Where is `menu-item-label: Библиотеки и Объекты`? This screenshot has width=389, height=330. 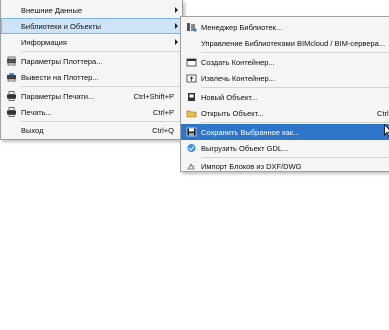
menu-item-label: Библиотеки и Объекты is located at coordinates (61, 26).